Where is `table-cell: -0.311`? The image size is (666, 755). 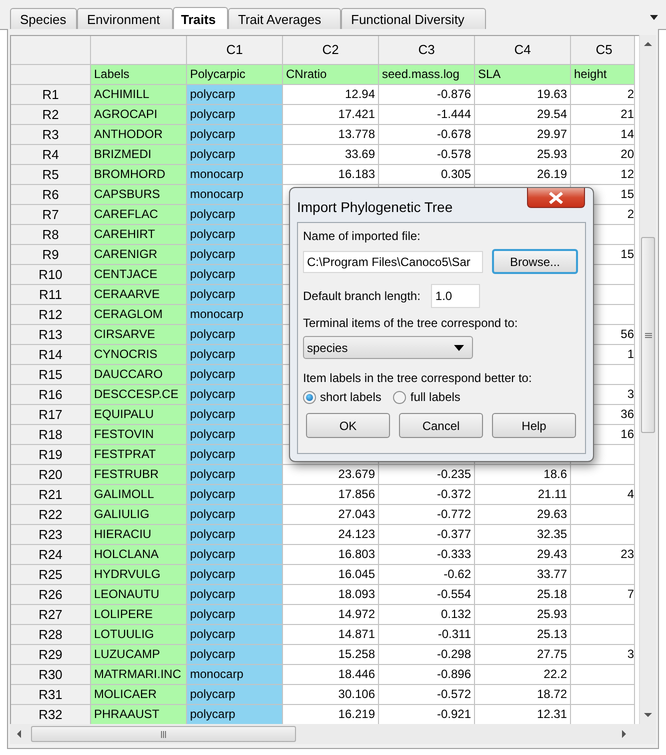
table-cell: -0.311 is located at coordinates (427, 635).